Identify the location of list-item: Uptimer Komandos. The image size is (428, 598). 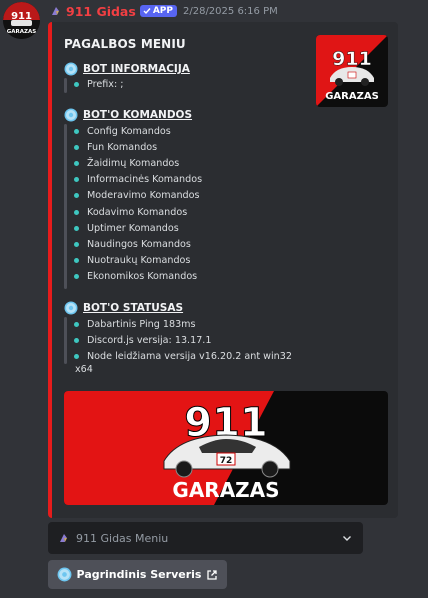
(138, 228).